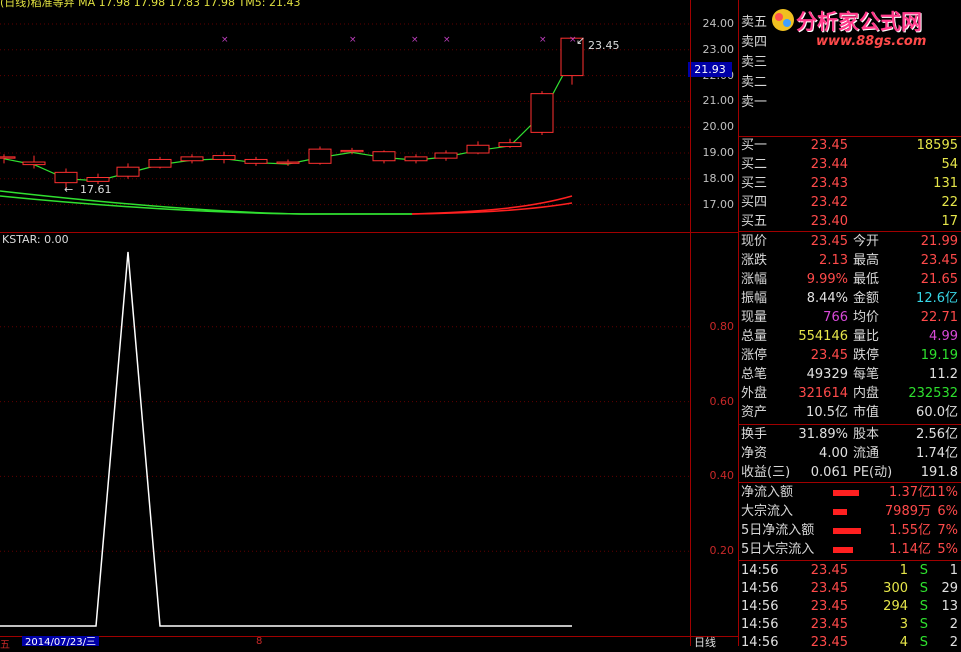 This screenshot has height=652, width=961. What do you see at coordinates (754, 412) in the screenshot?
I see `quote-label: 资产` at bounding box center [754, 412].